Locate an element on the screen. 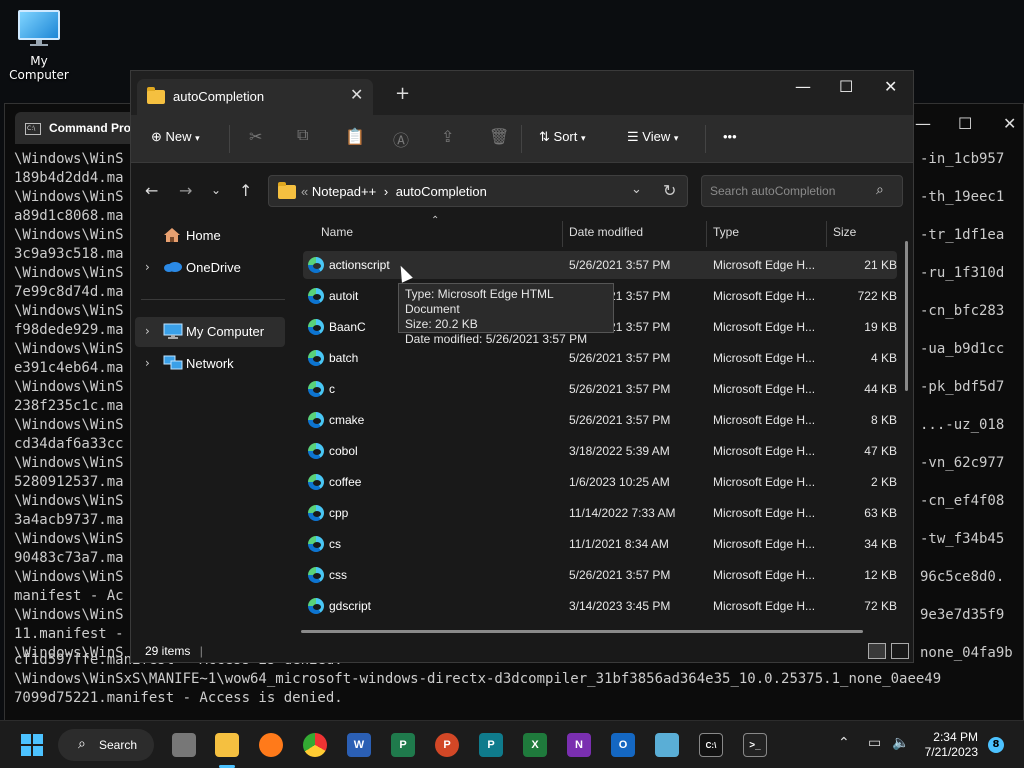 The image size is (1024, 768). cloud-icon is located at coordinates (173, 268).